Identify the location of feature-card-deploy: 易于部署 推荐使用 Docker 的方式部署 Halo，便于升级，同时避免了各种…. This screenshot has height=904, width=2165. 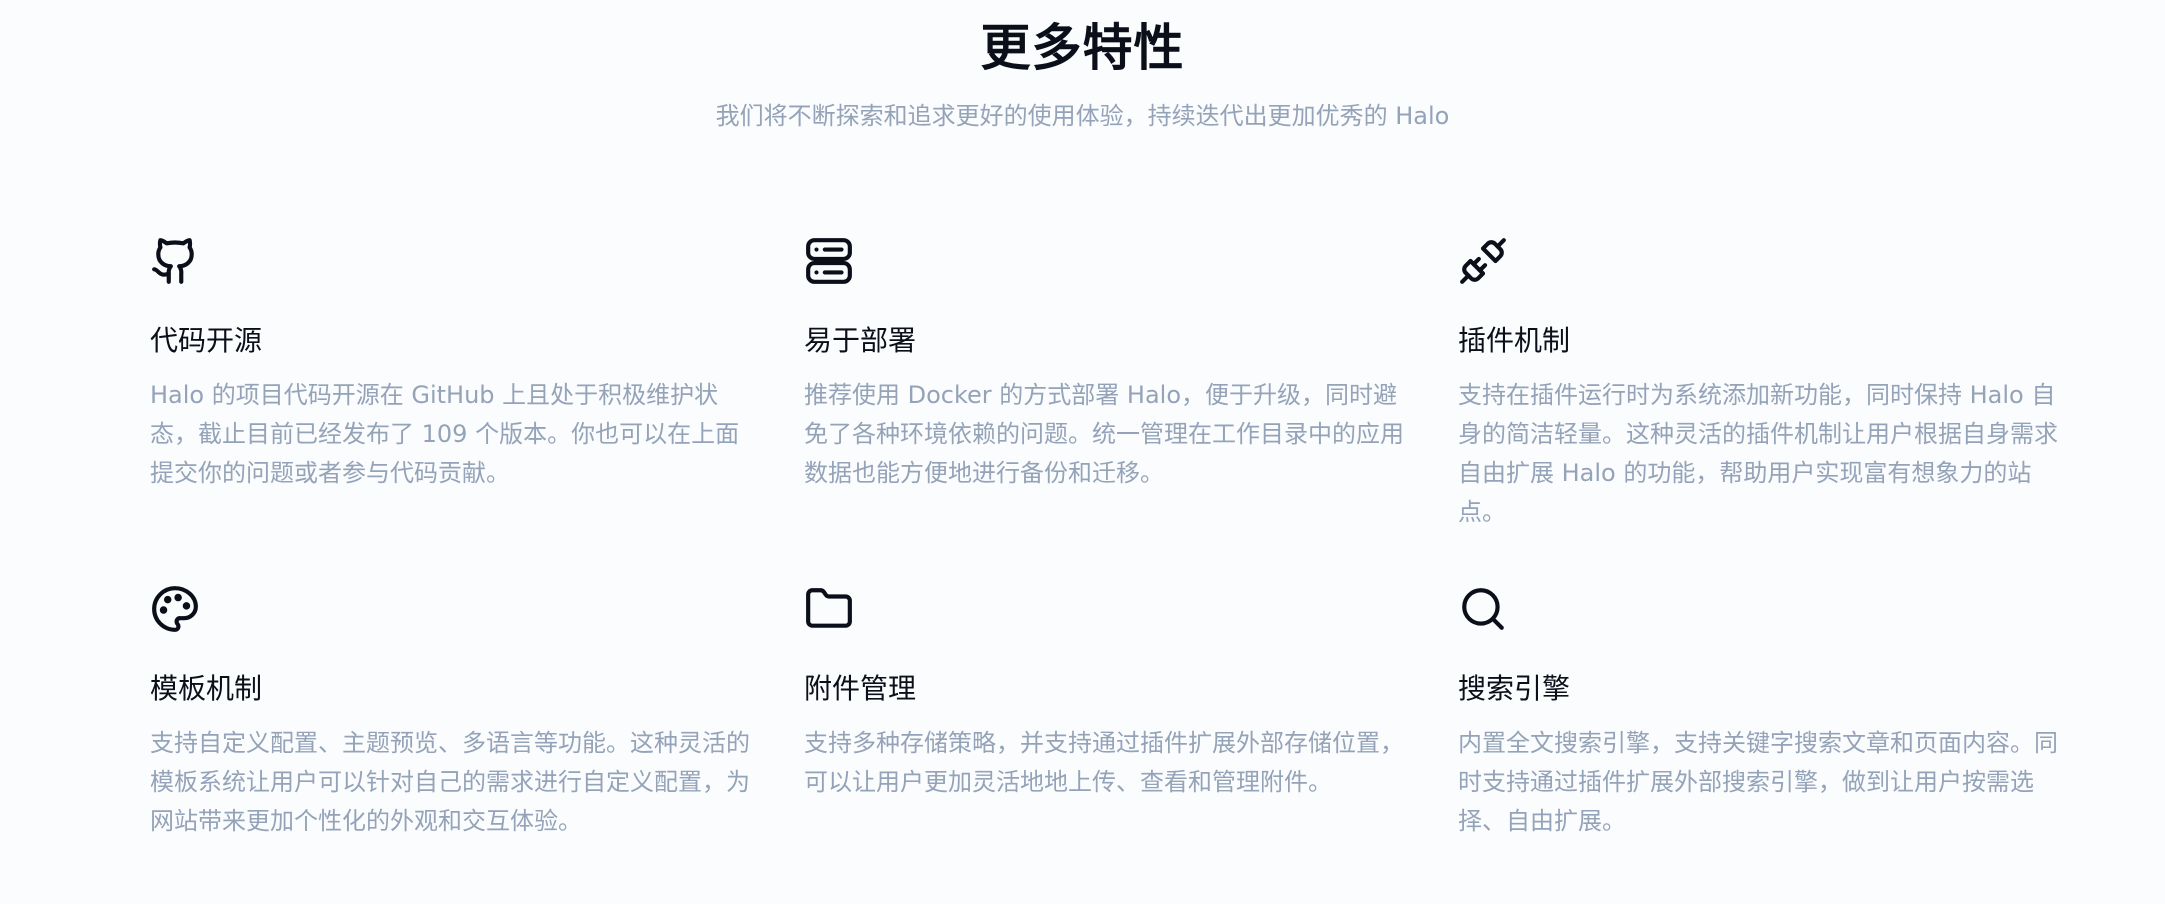
(1131, 410).